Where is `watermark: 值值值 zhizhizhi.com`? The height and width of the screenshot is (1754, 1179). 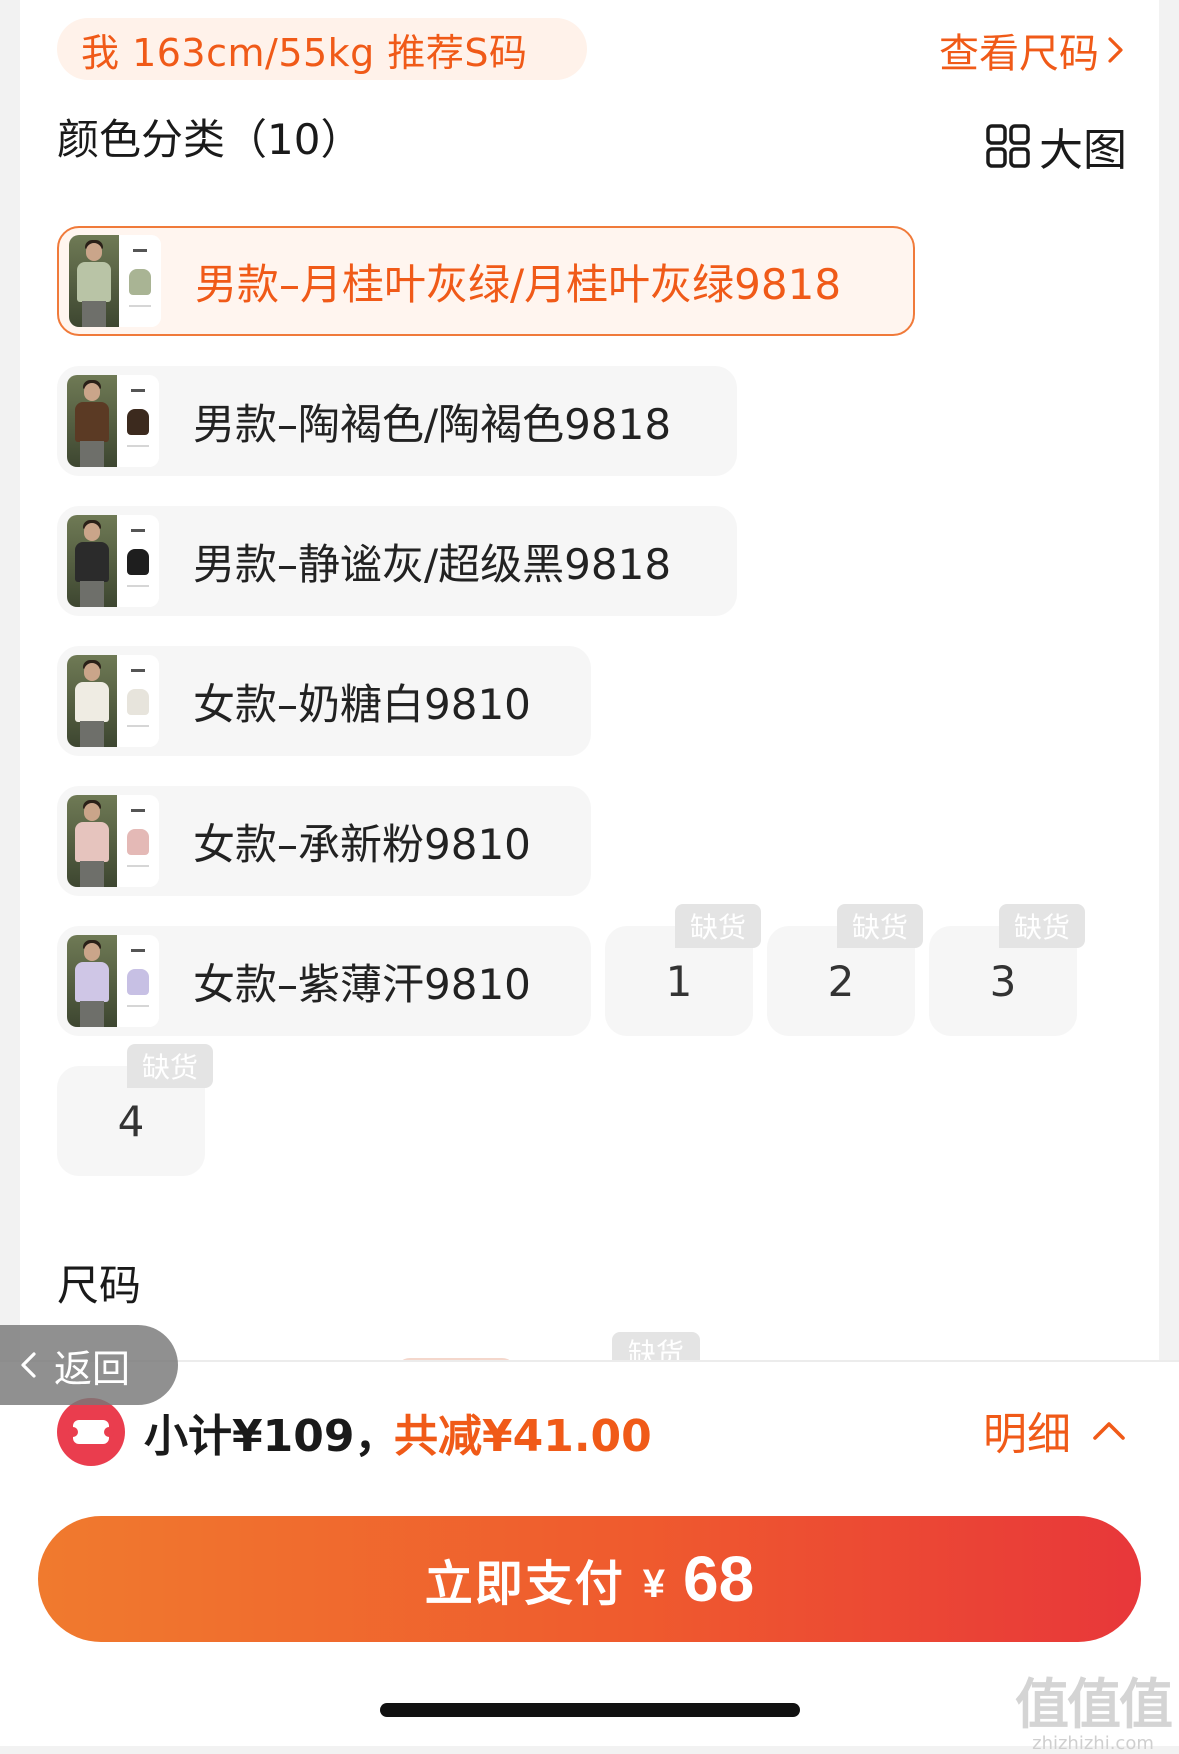 watermark: 值值值 zhizhizhi.com is located at coordinates (1094, 1707).